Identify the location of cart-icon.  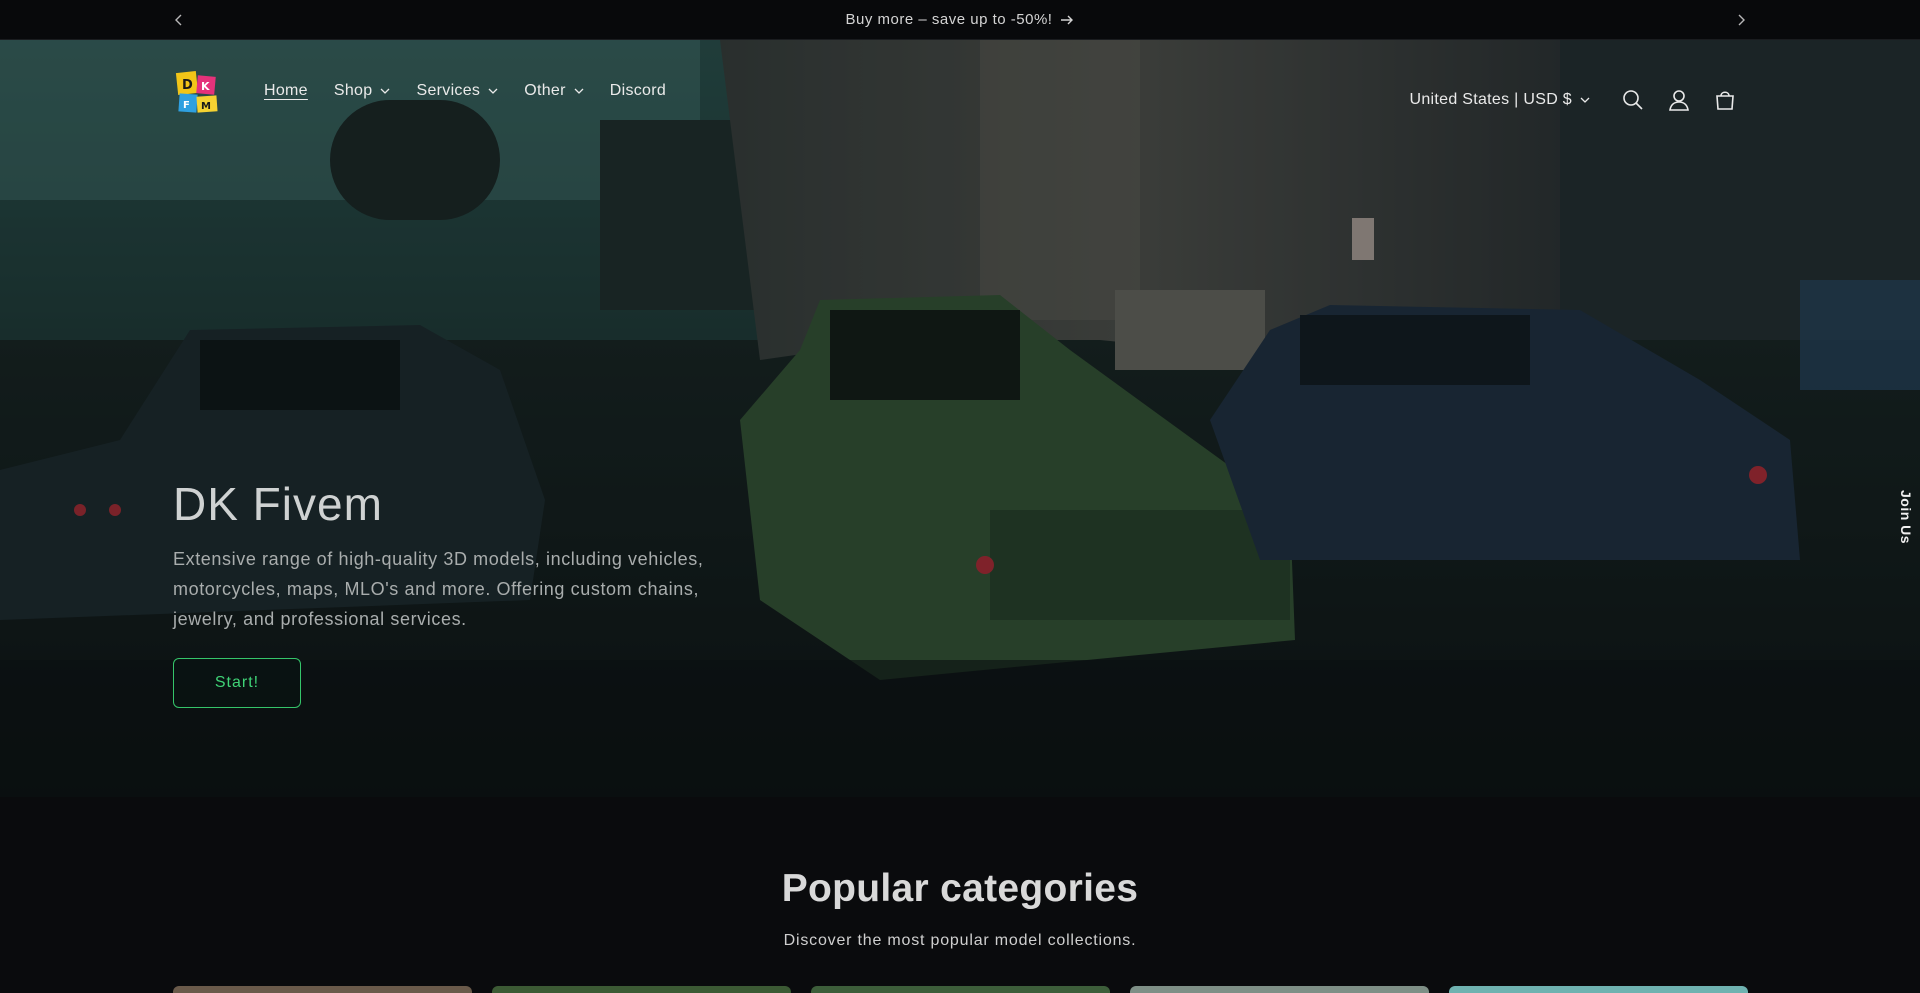
(1725, 100).